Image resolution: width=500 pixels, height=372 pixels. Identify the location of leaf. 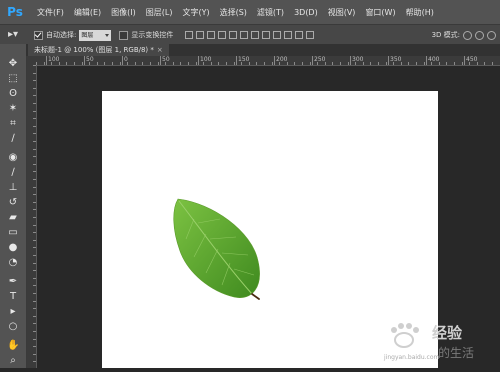
(216, 249).